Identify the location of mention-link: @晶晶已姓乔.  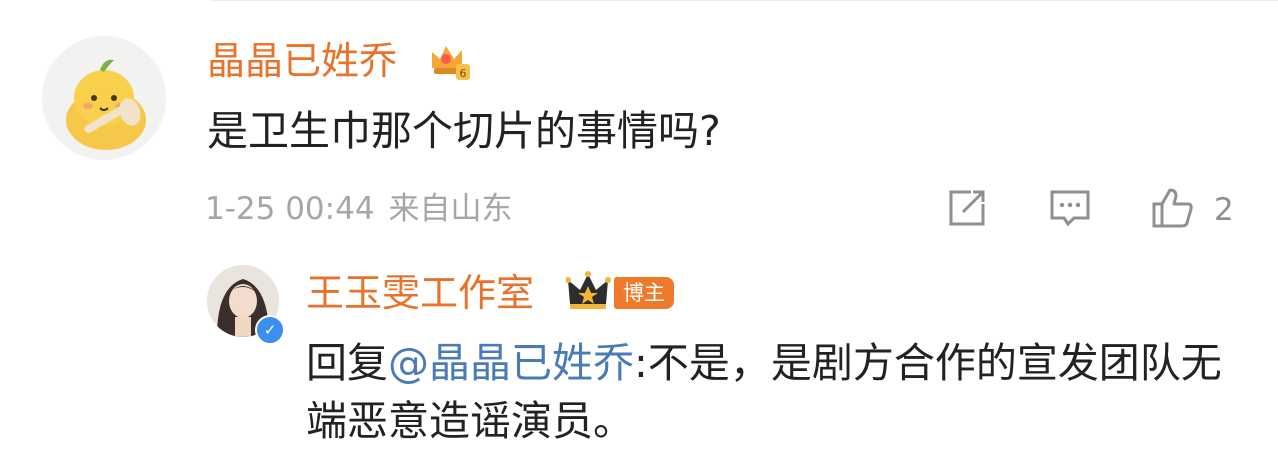
(511, 363).